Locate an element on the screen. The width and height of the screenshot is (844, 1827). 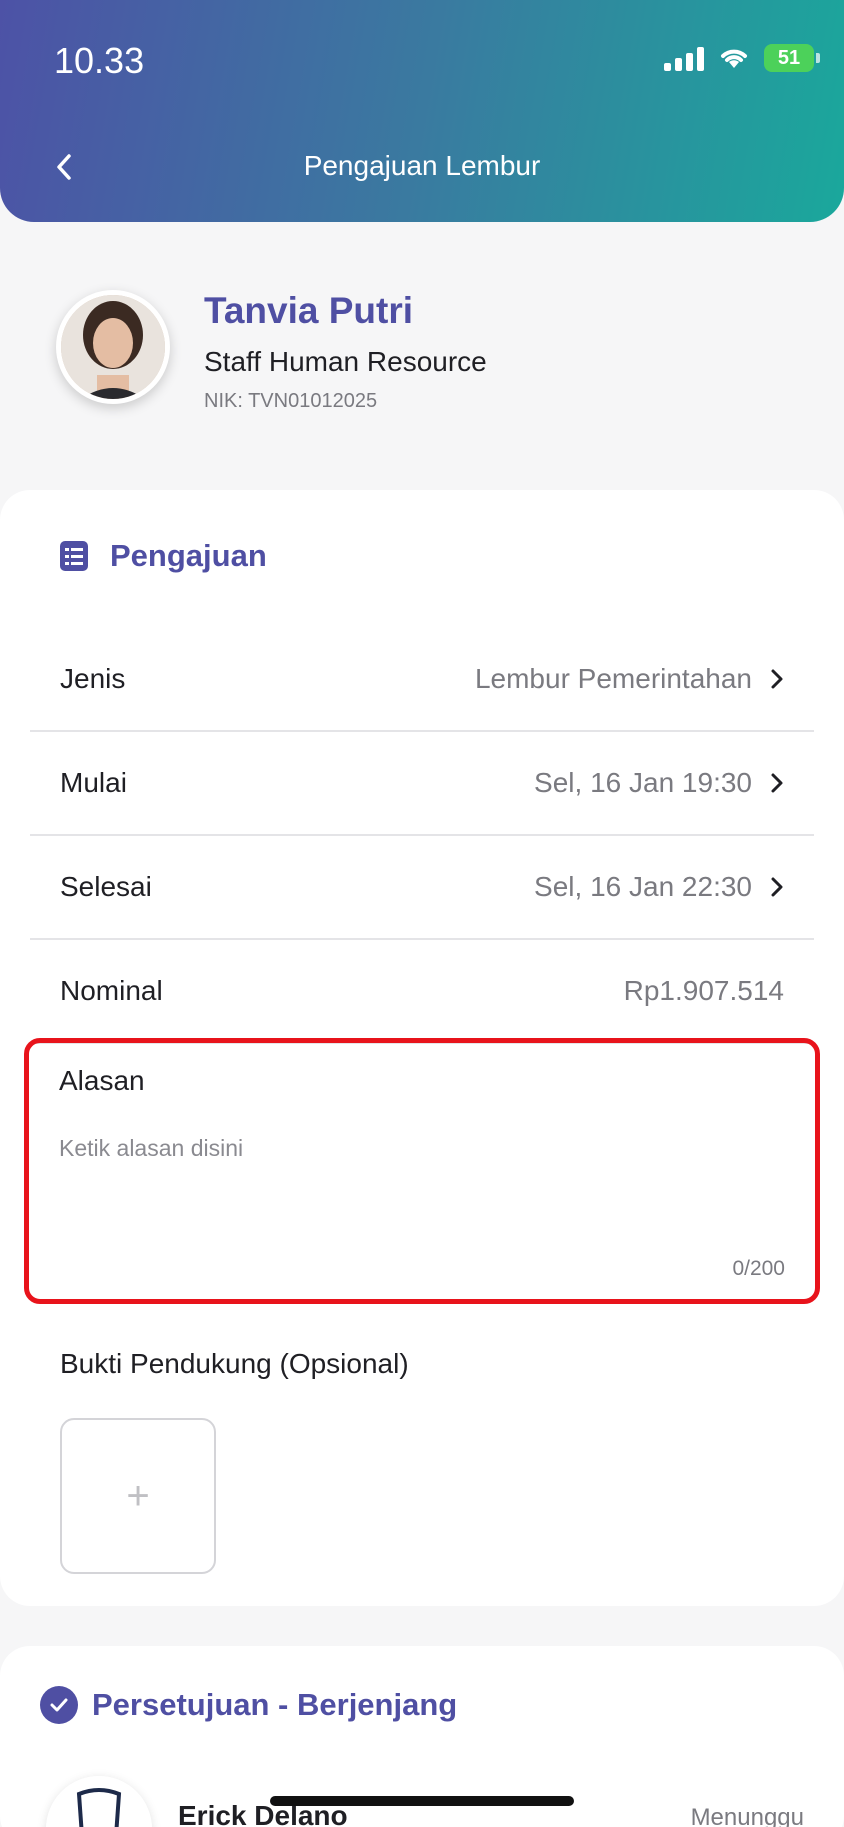
employee-nik: NIK: TVN01012025 is located at coordinates (291, 401).